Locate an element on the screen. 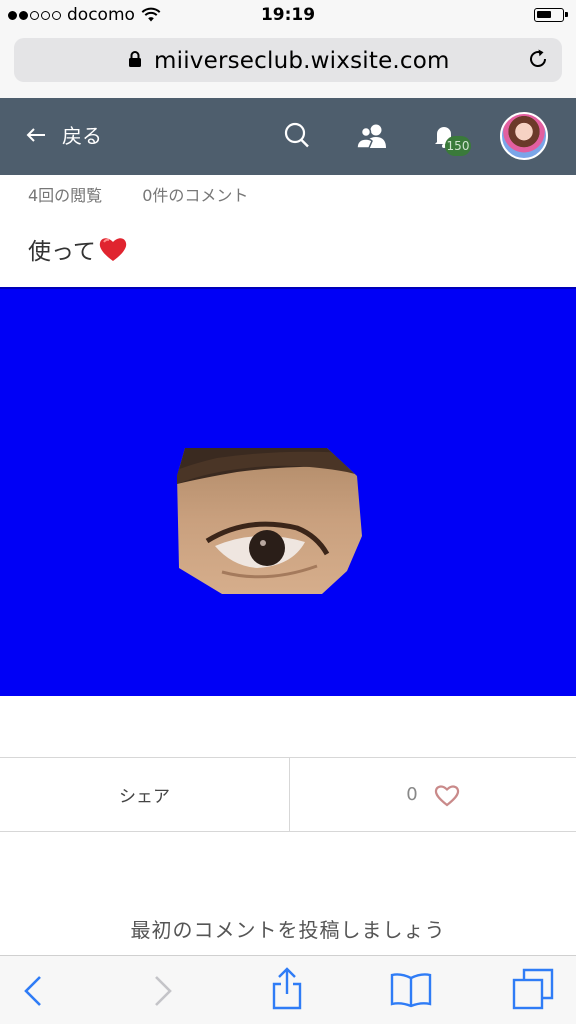  status-time: 19:19 is located at coordinates (288, 15).